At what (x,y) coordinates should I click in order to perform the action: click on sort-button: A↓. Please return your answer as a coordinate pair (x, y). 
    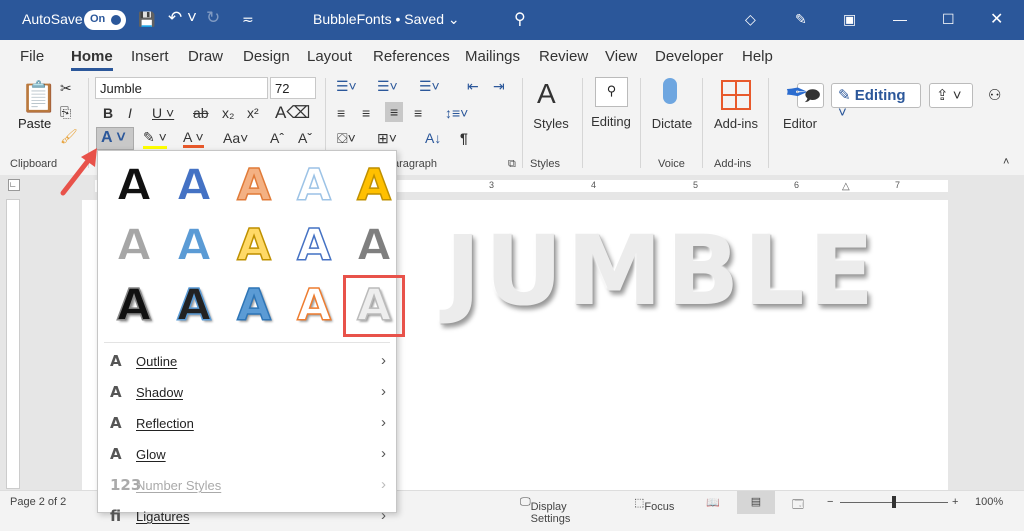
    Looking at the image, I should click on (433, 138).